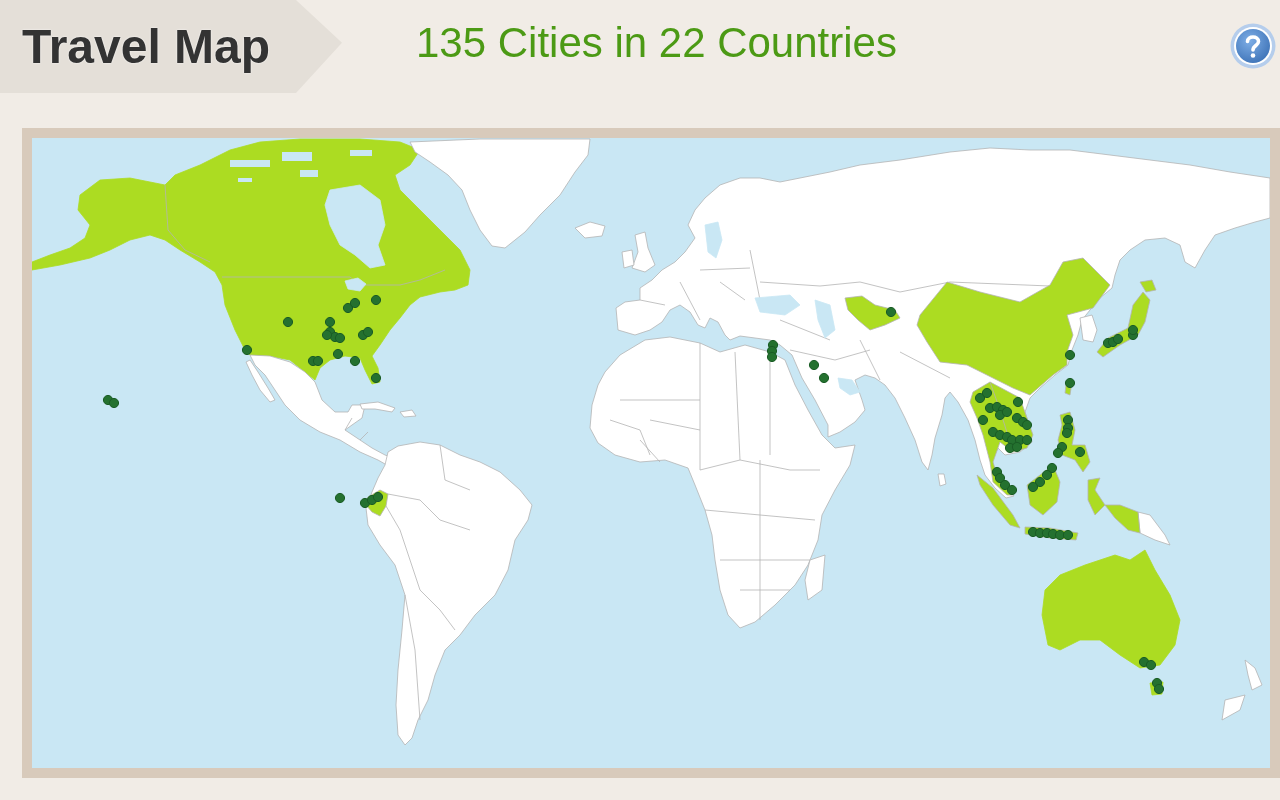 Image resolution: width=1280 pixels, height=800 pixels. What do you see at coordinates (942, 480) in the screenshot?
I see `sri-lanka-island` at bounding box center [942, 480].